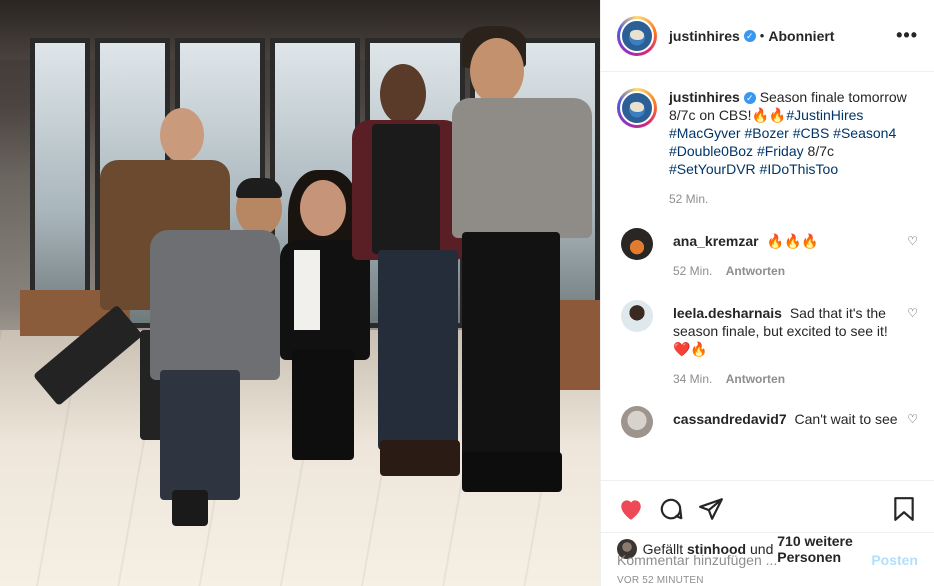  Describe the element at coordinates (894, 560) in the screenshot. I see `post-comment-button: Posten` at that location.